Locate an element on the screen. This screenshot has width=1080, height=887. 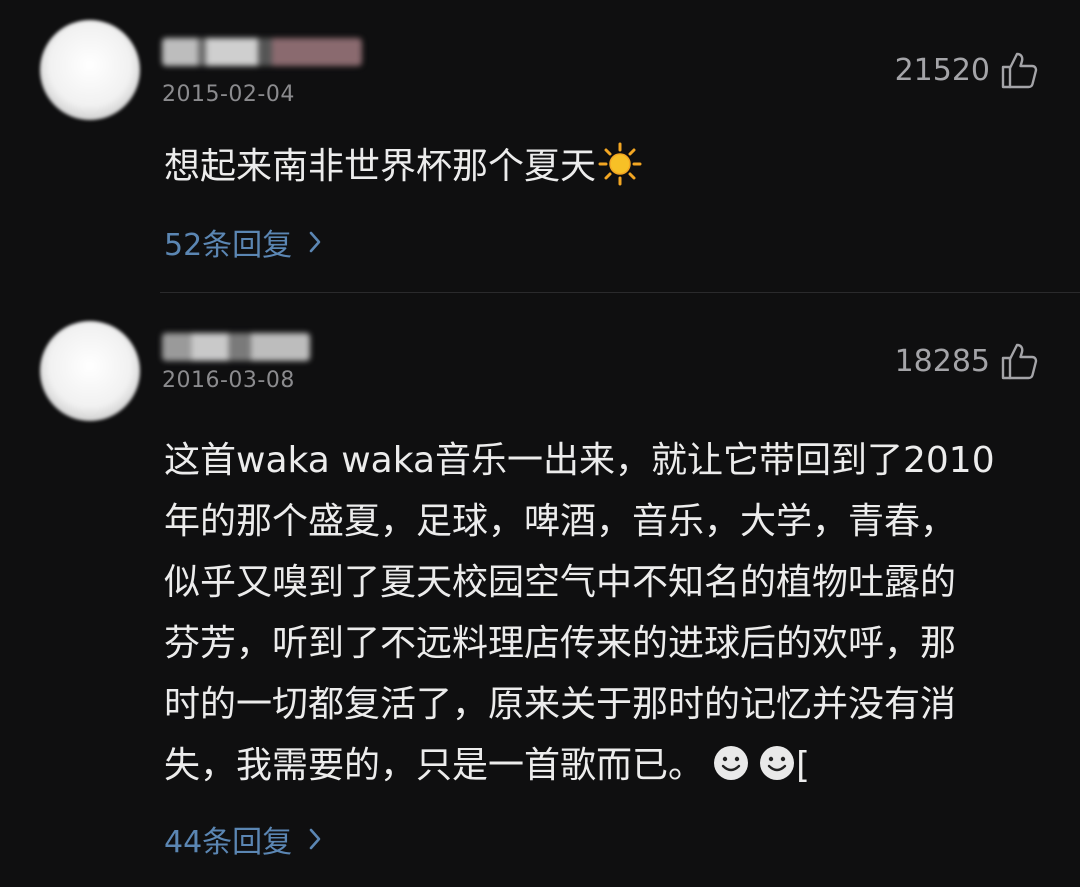
comment-text-line: 芬芳，听到了不远料理店传来的进球后的欢呼，那 is located at coordinates (560, 643).